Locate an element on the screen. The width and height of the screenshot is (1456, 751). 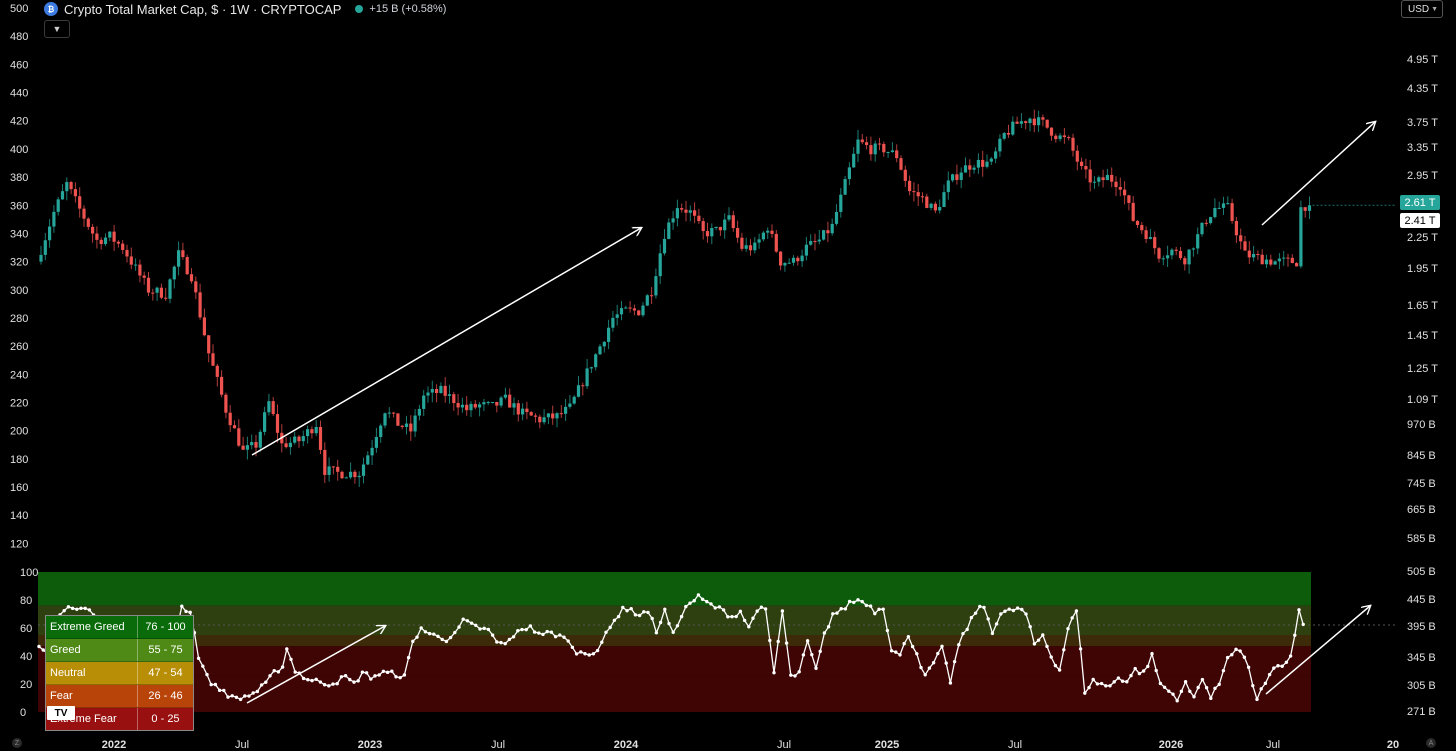
legend-row-fear: Fear 26 - 46 is located at coordinates (119, 696).